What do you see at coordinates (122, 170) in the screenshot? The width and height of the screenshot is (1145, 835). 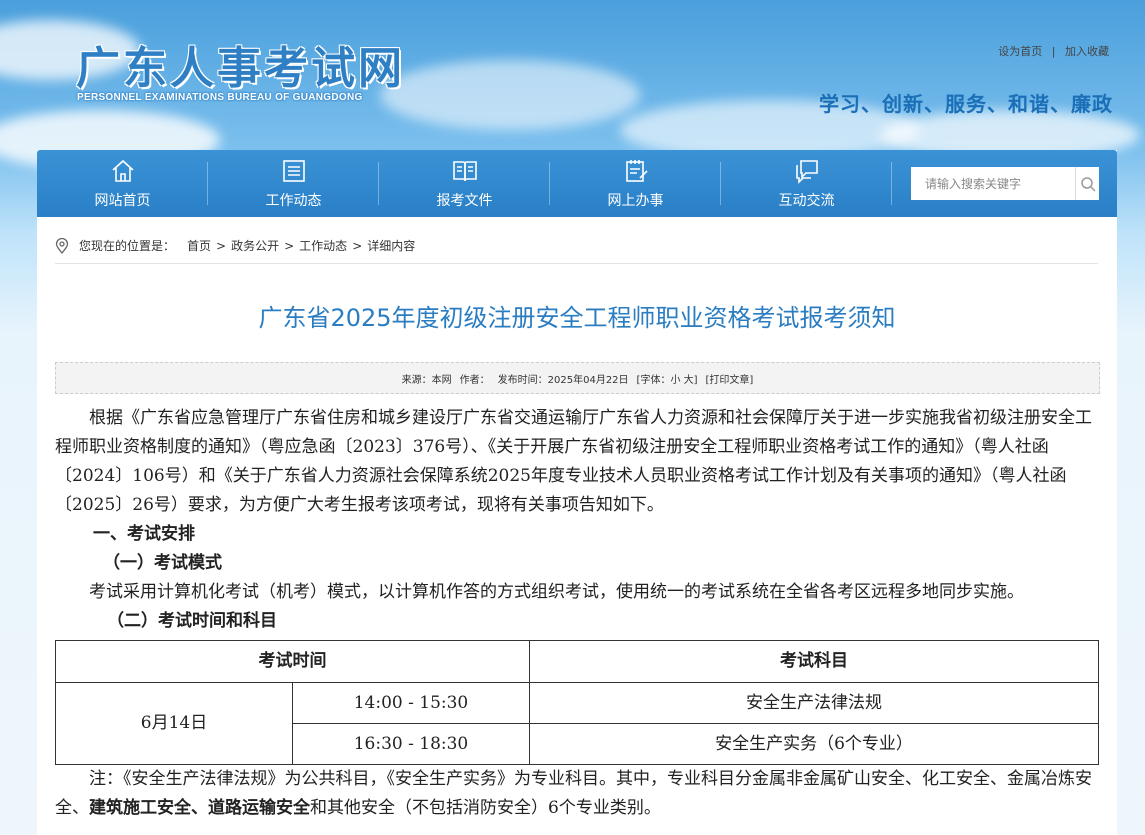 I see `home-icon` at bounding box center [122, 170].